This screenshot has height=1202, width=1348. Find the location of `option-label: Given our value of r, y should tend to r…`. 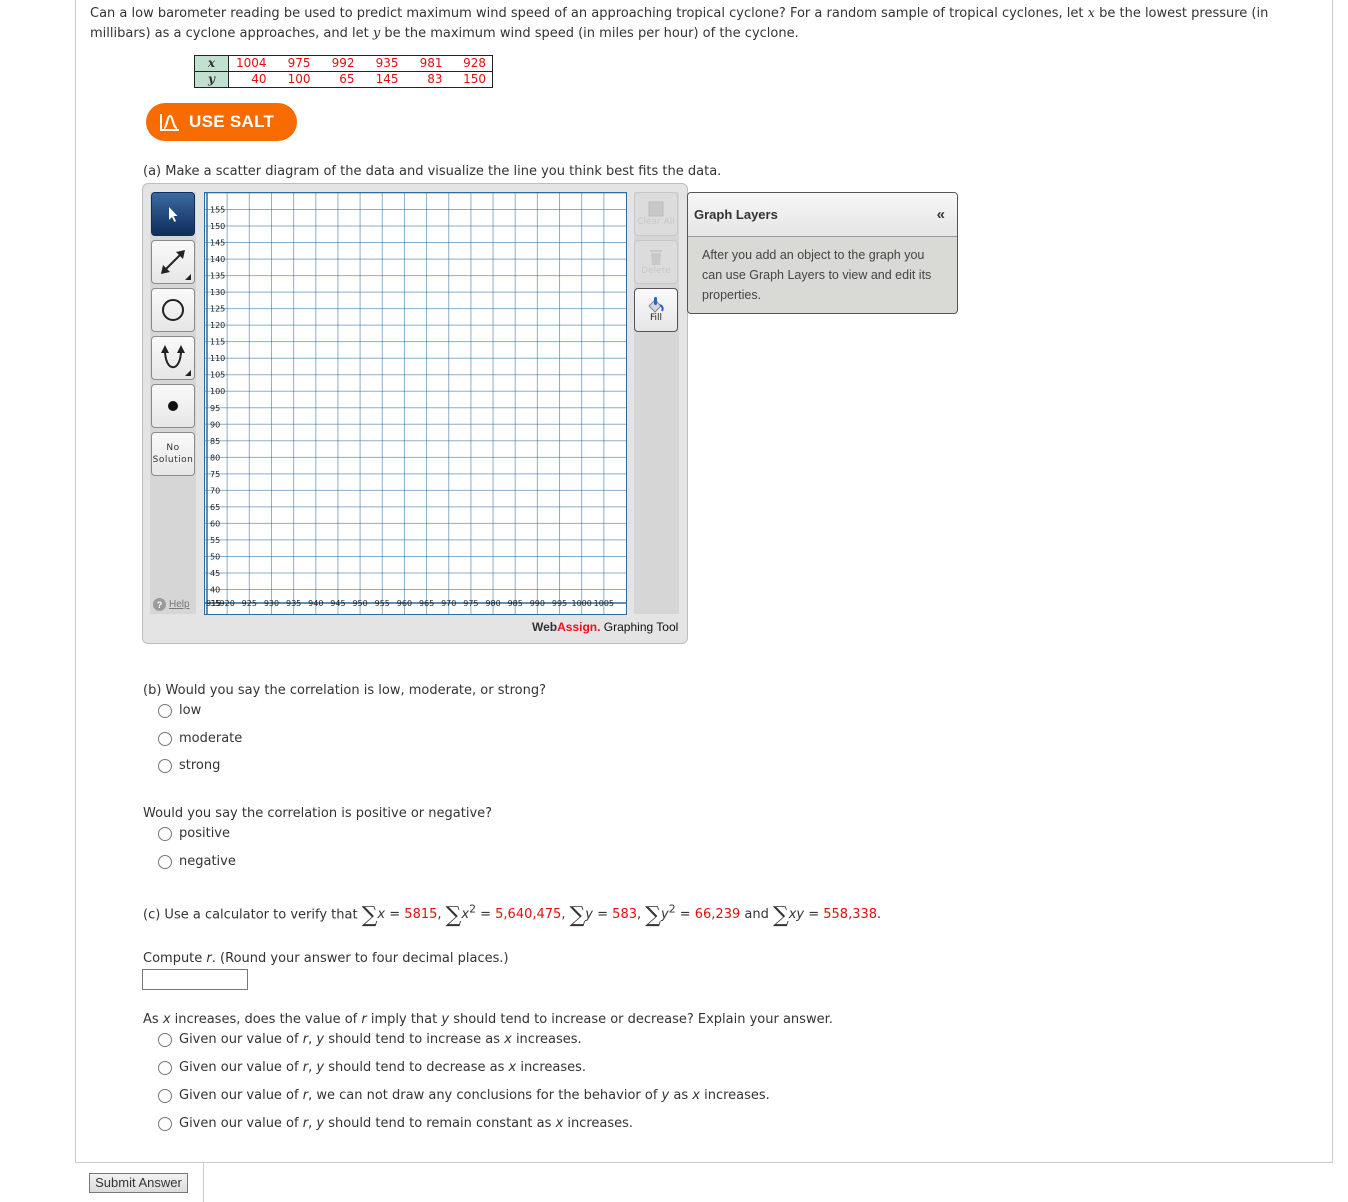

option-label: Given our value of r, y should tend to r… is located at coordinates (406, 1123).